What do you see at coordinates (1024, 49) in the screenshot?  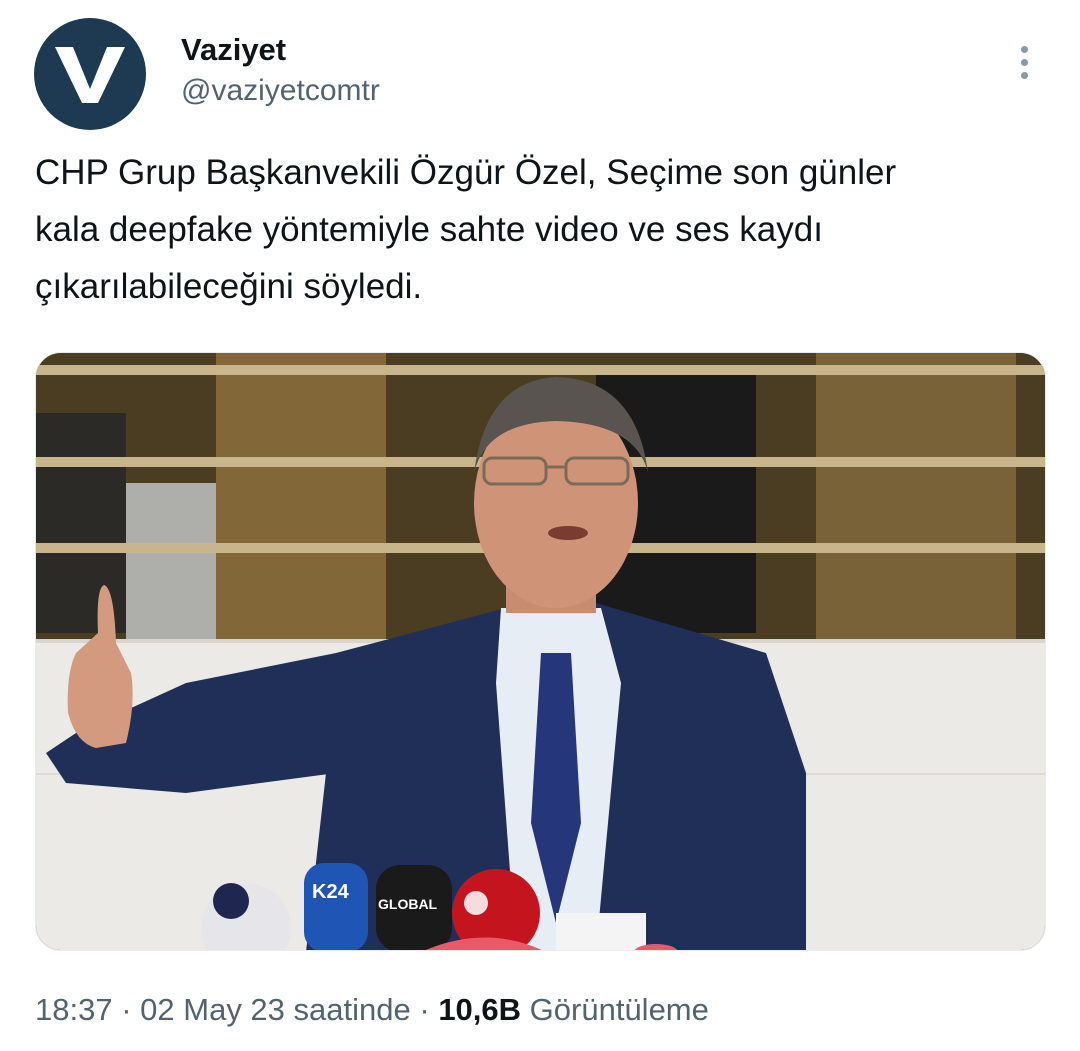 I see `vertical-ellipsis-icon` at bounding box center [1024, 49].